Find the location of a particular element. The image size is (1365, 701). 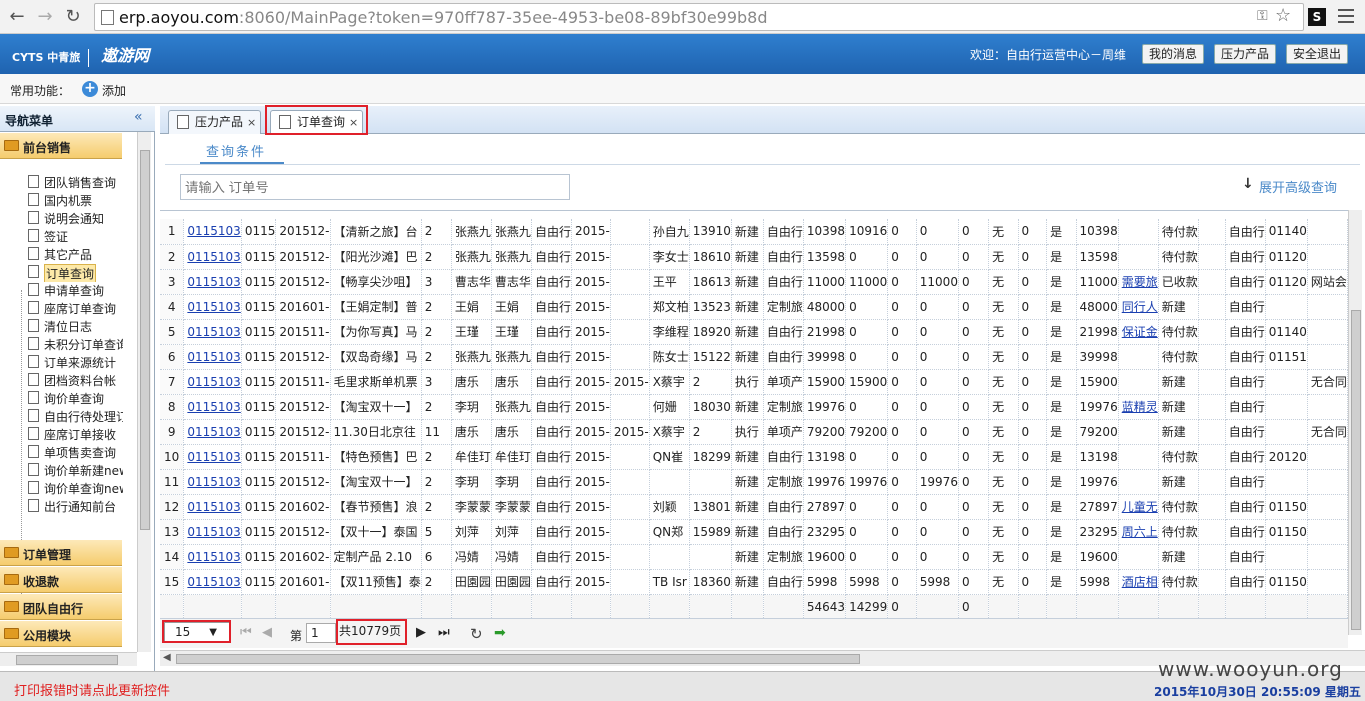

sidebar-item: 团队销售查询 is located at coordinates (75, 183).